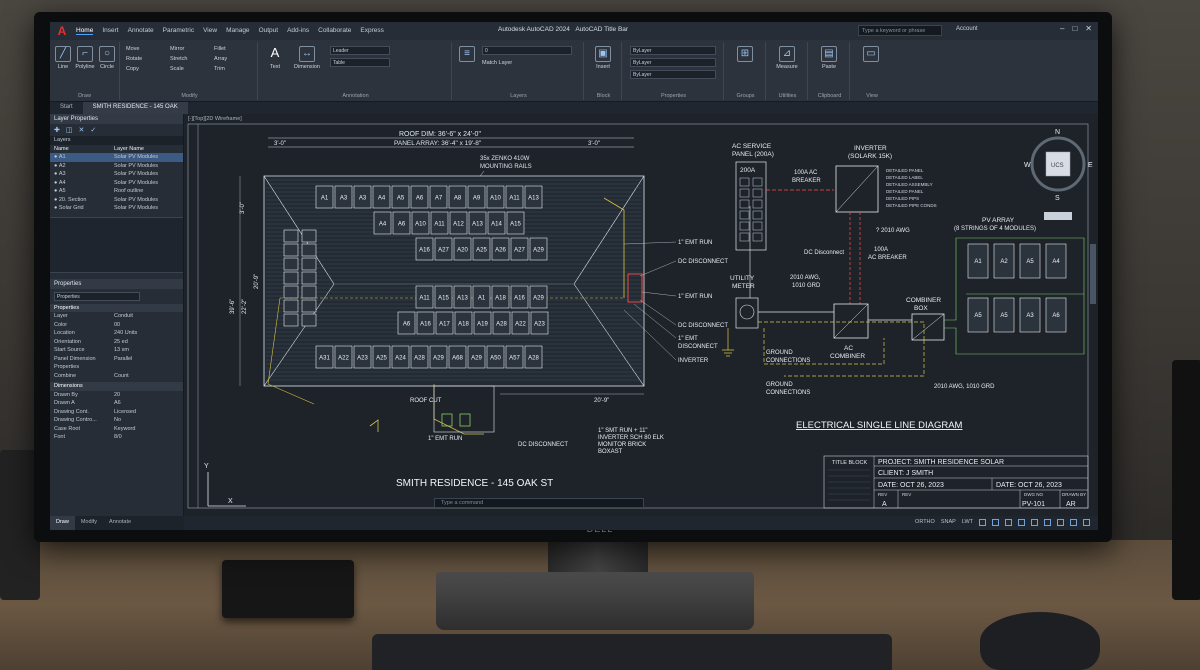 This screenshot has height=670, width=1200. I want to click on set-current-icon: ✓, so click(93, 130).